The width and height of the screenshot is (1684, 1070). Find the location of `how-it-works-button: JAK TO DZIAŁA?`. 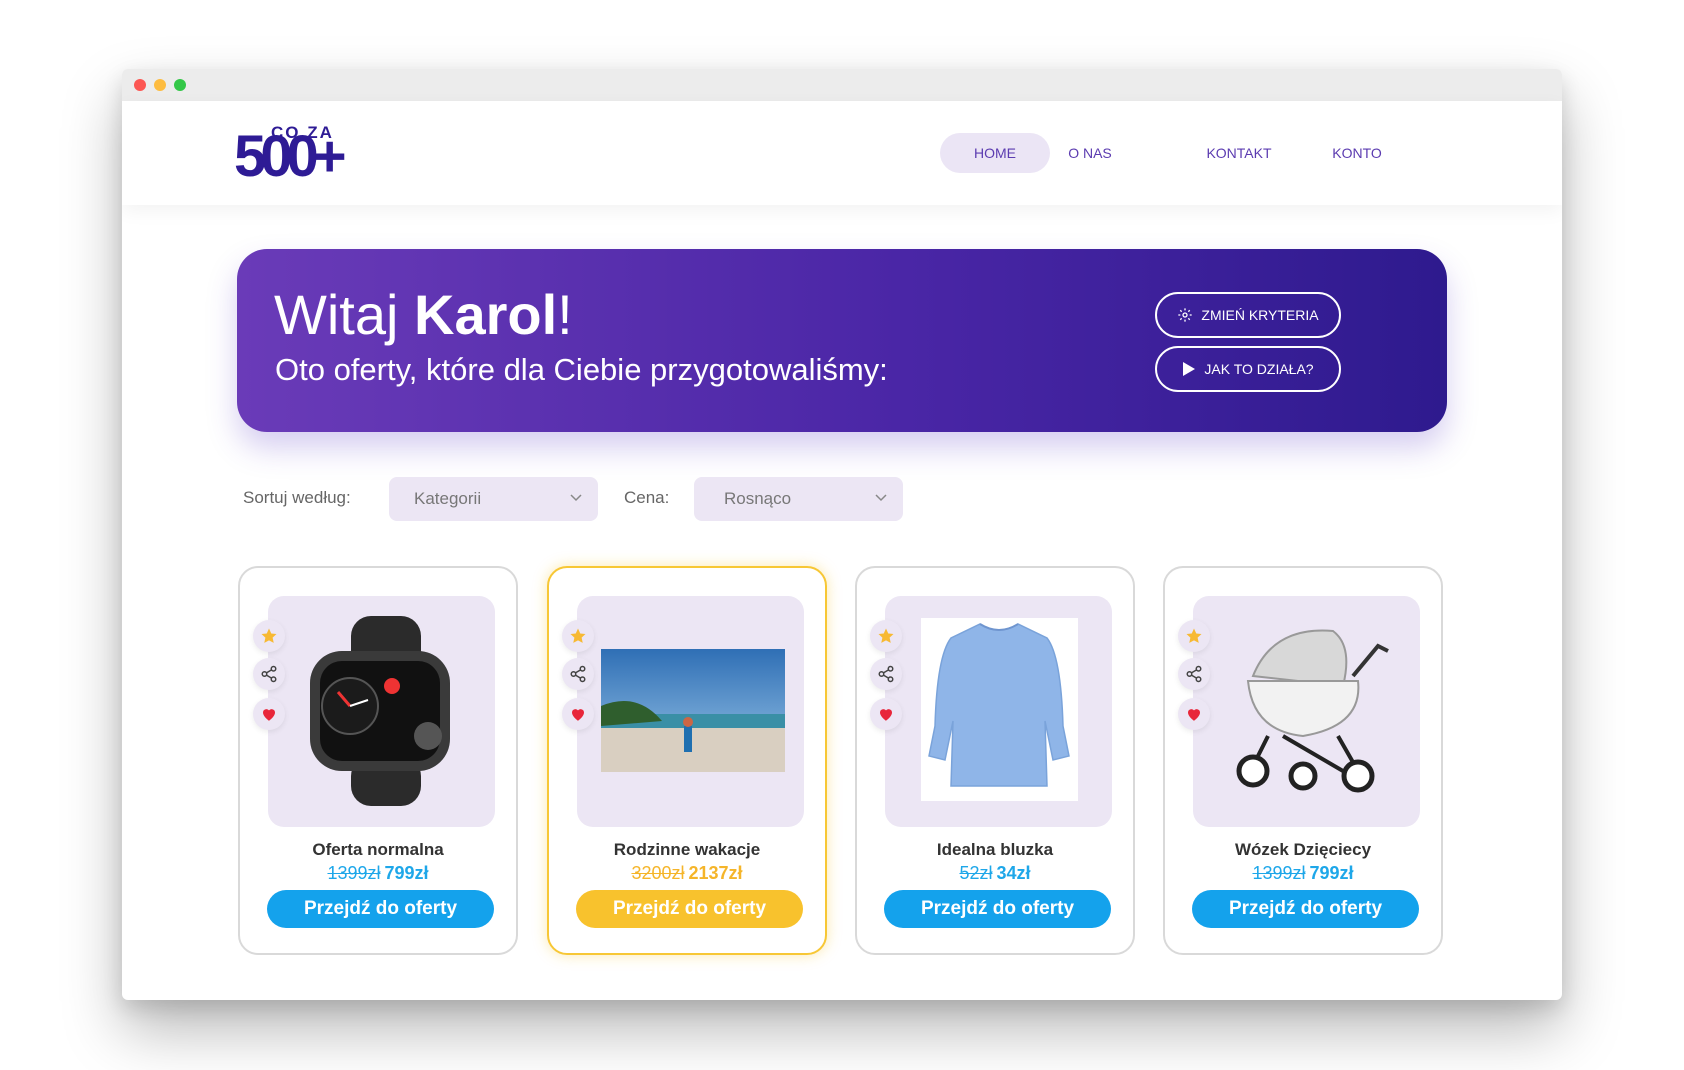

how-it-works-button: JAK TO DZIAŁA? is located at coordinates (1248, 369).